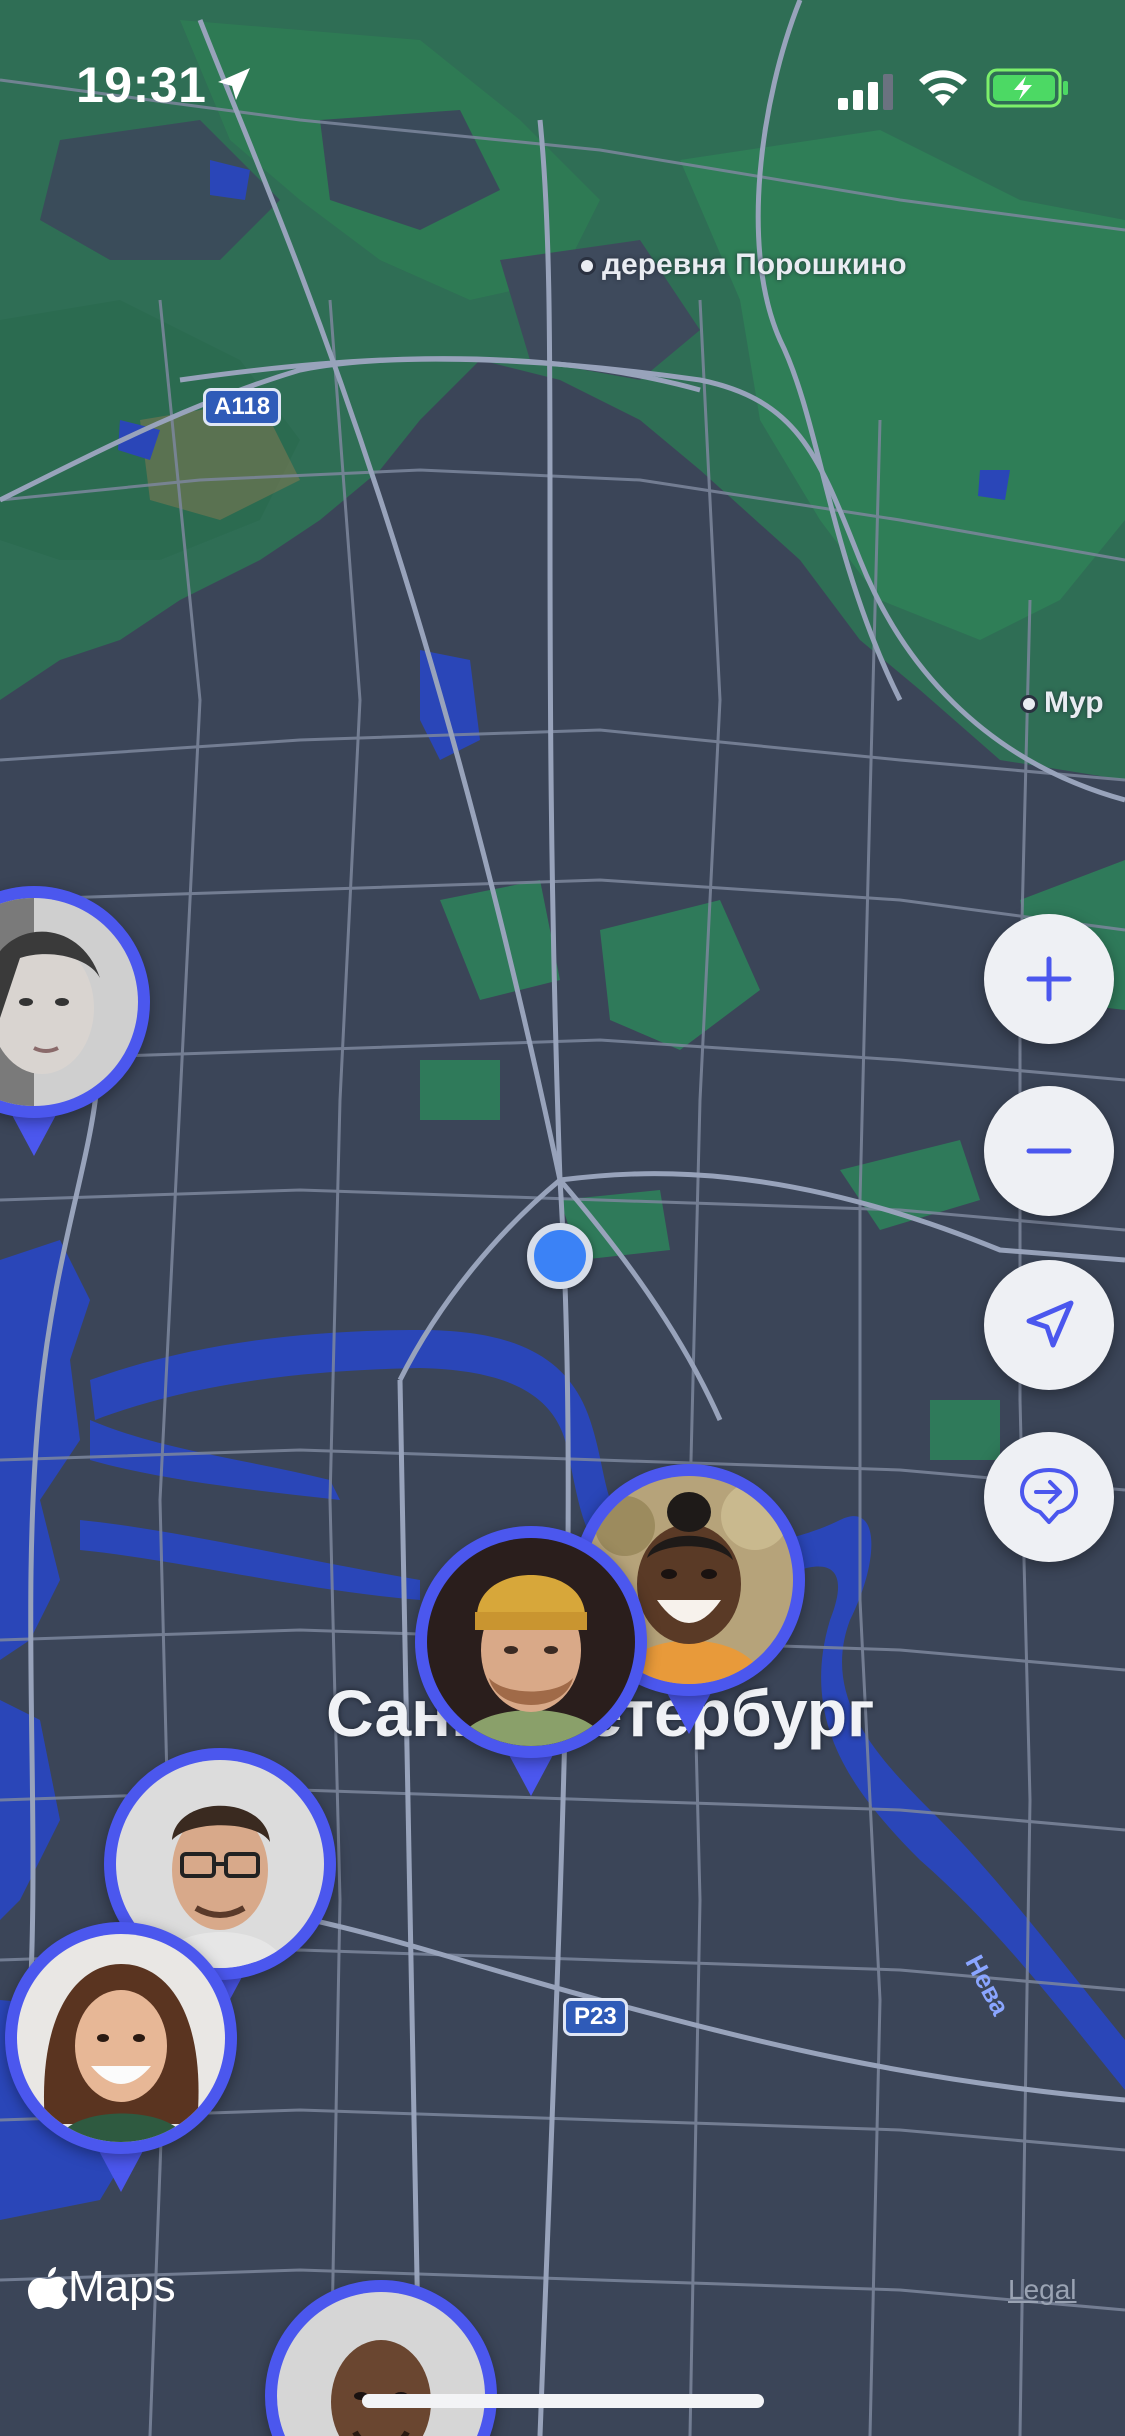 The height and width of the screenshot is (2436, 1125). I want to click on route-pin-icon, so click(1049, 1496).